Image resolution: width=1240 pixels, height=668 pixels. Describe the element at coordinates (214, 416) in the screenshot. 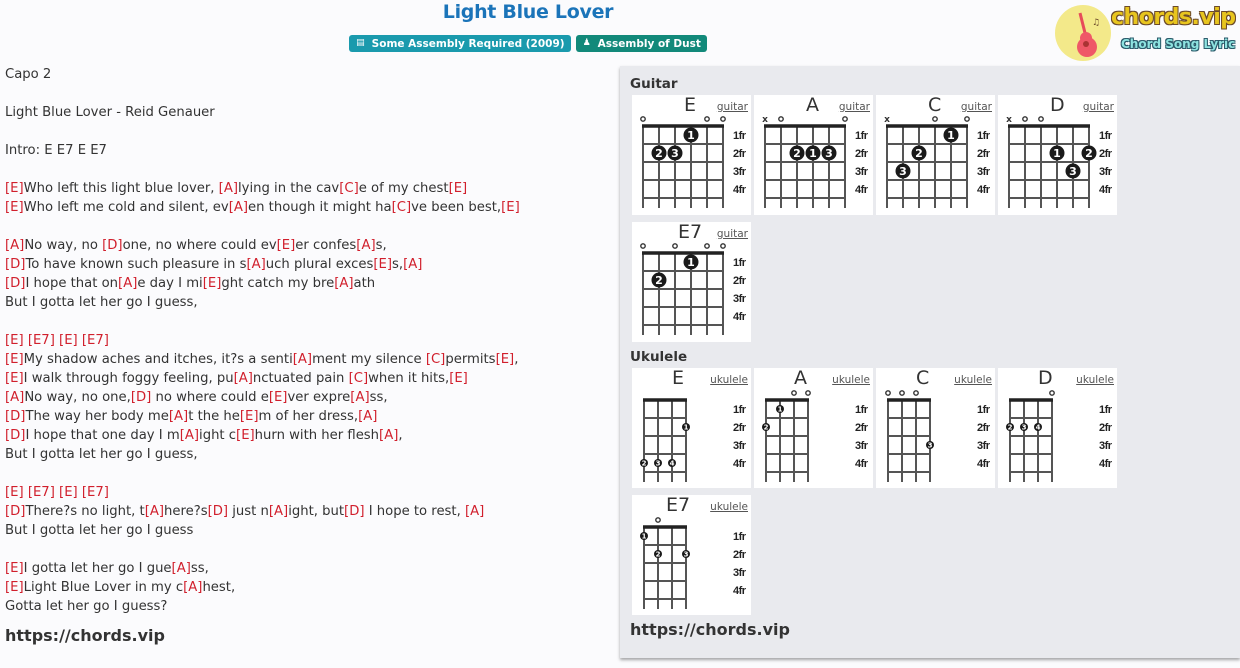

I see `lyric-text: t the he` at that location.